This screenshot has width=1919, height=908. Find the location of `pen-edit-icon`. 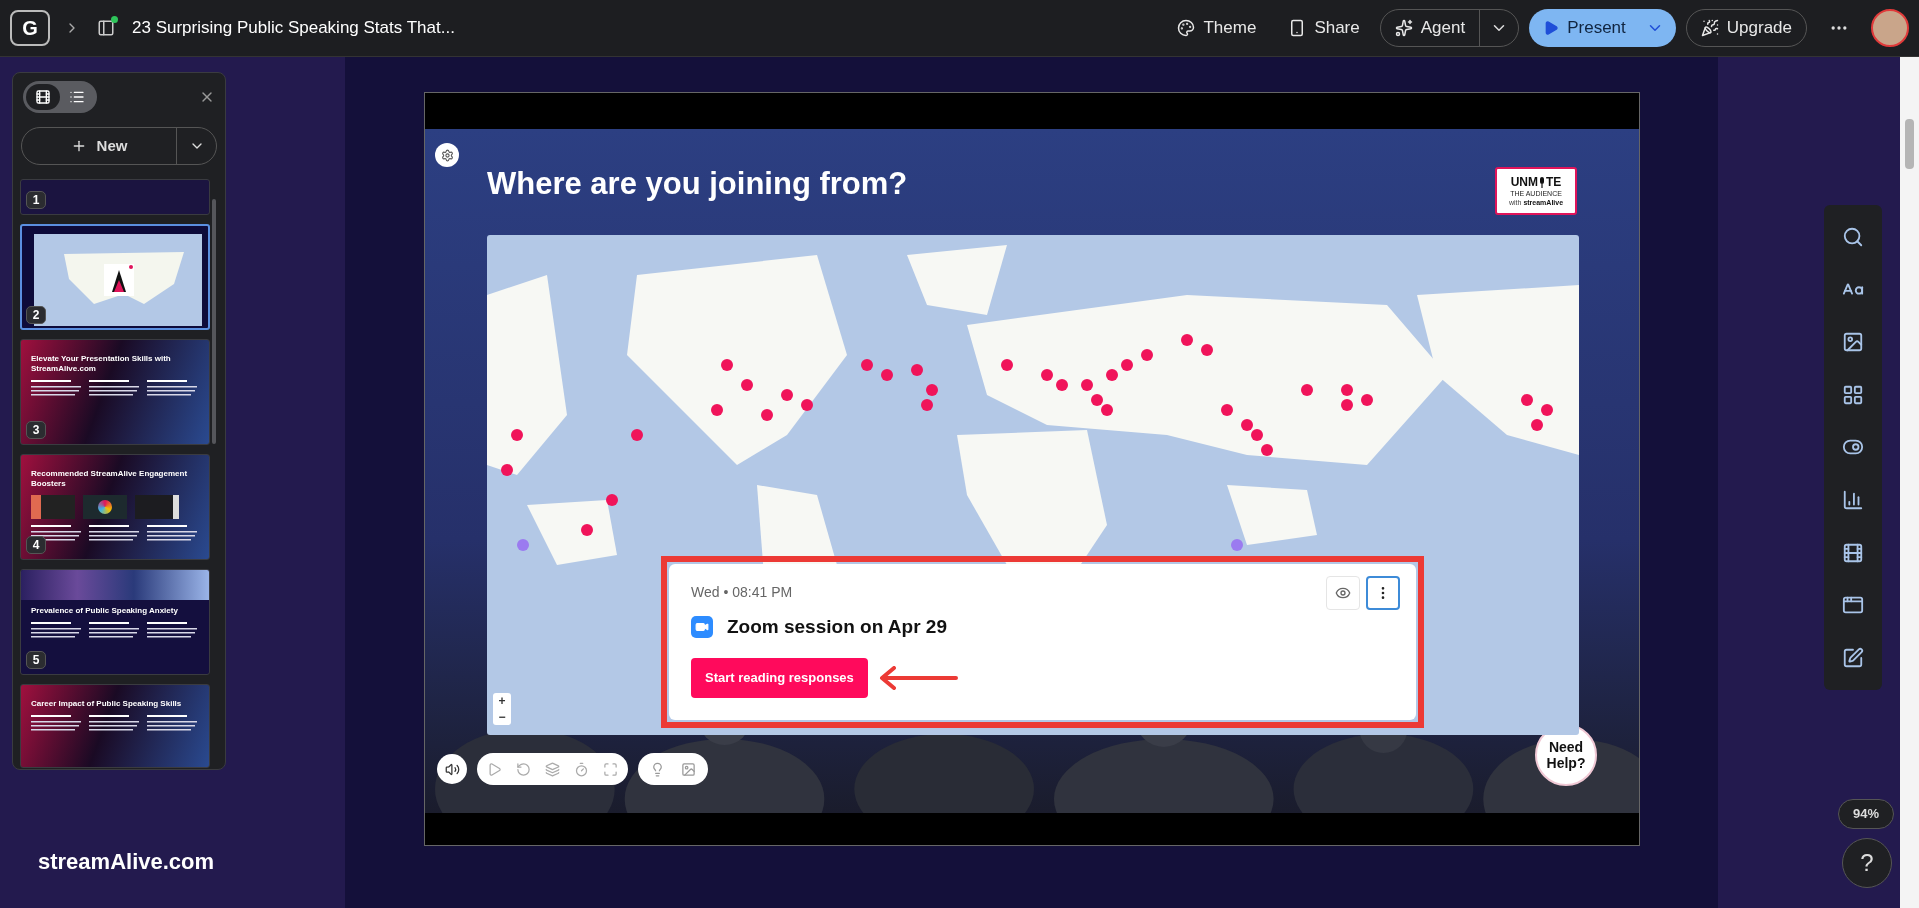

pen-edit-icon is located at coordinates (1853, 657).